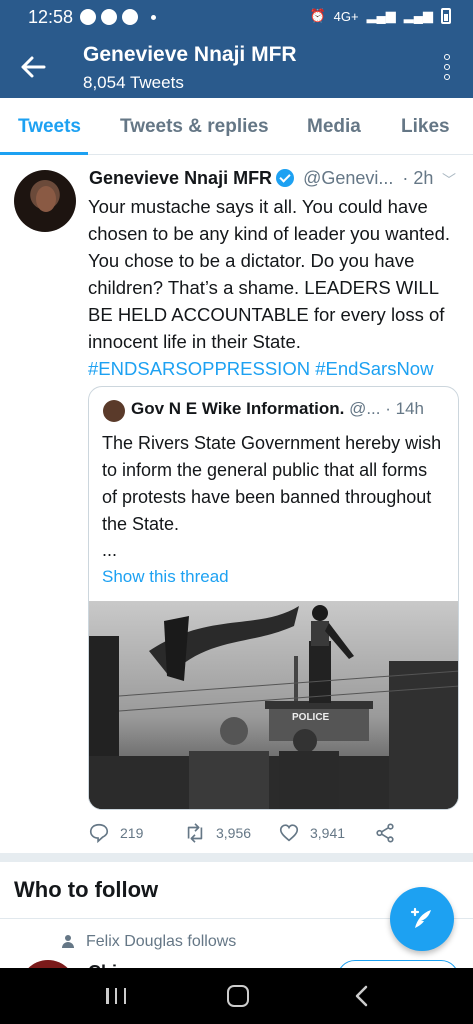 The height and width of the screenshot is (1024, 473). Describe the element at coordinates (317, 15) in the screenshot. I see `alarm-icon: ⏰` at that location.